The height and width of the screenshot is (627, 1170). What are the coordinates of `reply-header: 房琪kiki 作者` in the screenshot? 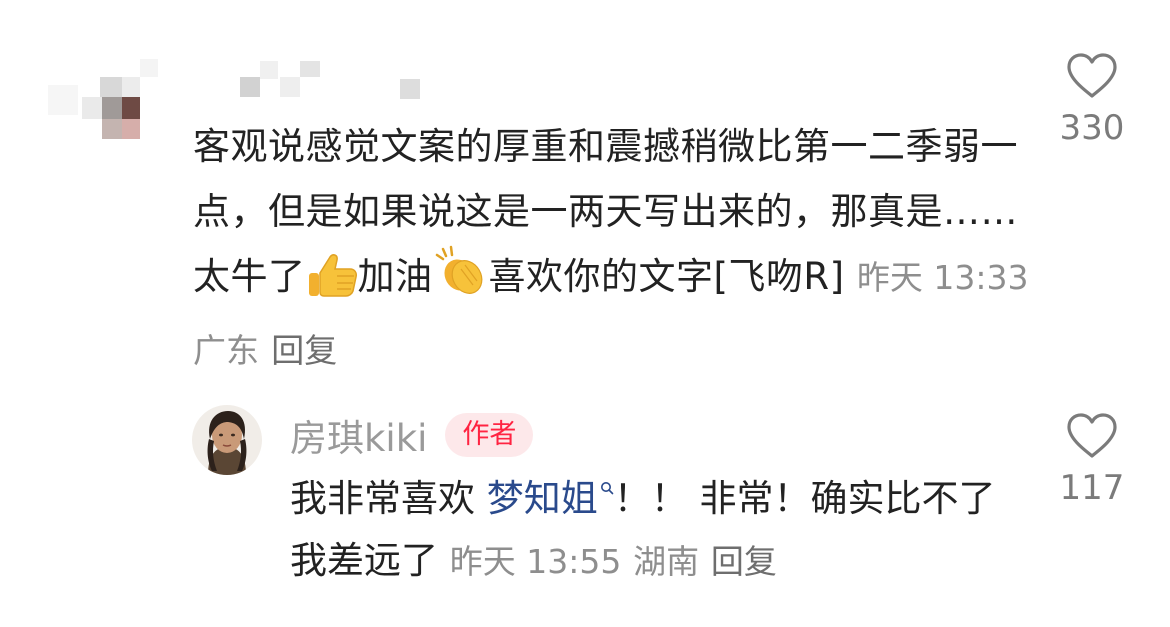 It's located at (412, 435).